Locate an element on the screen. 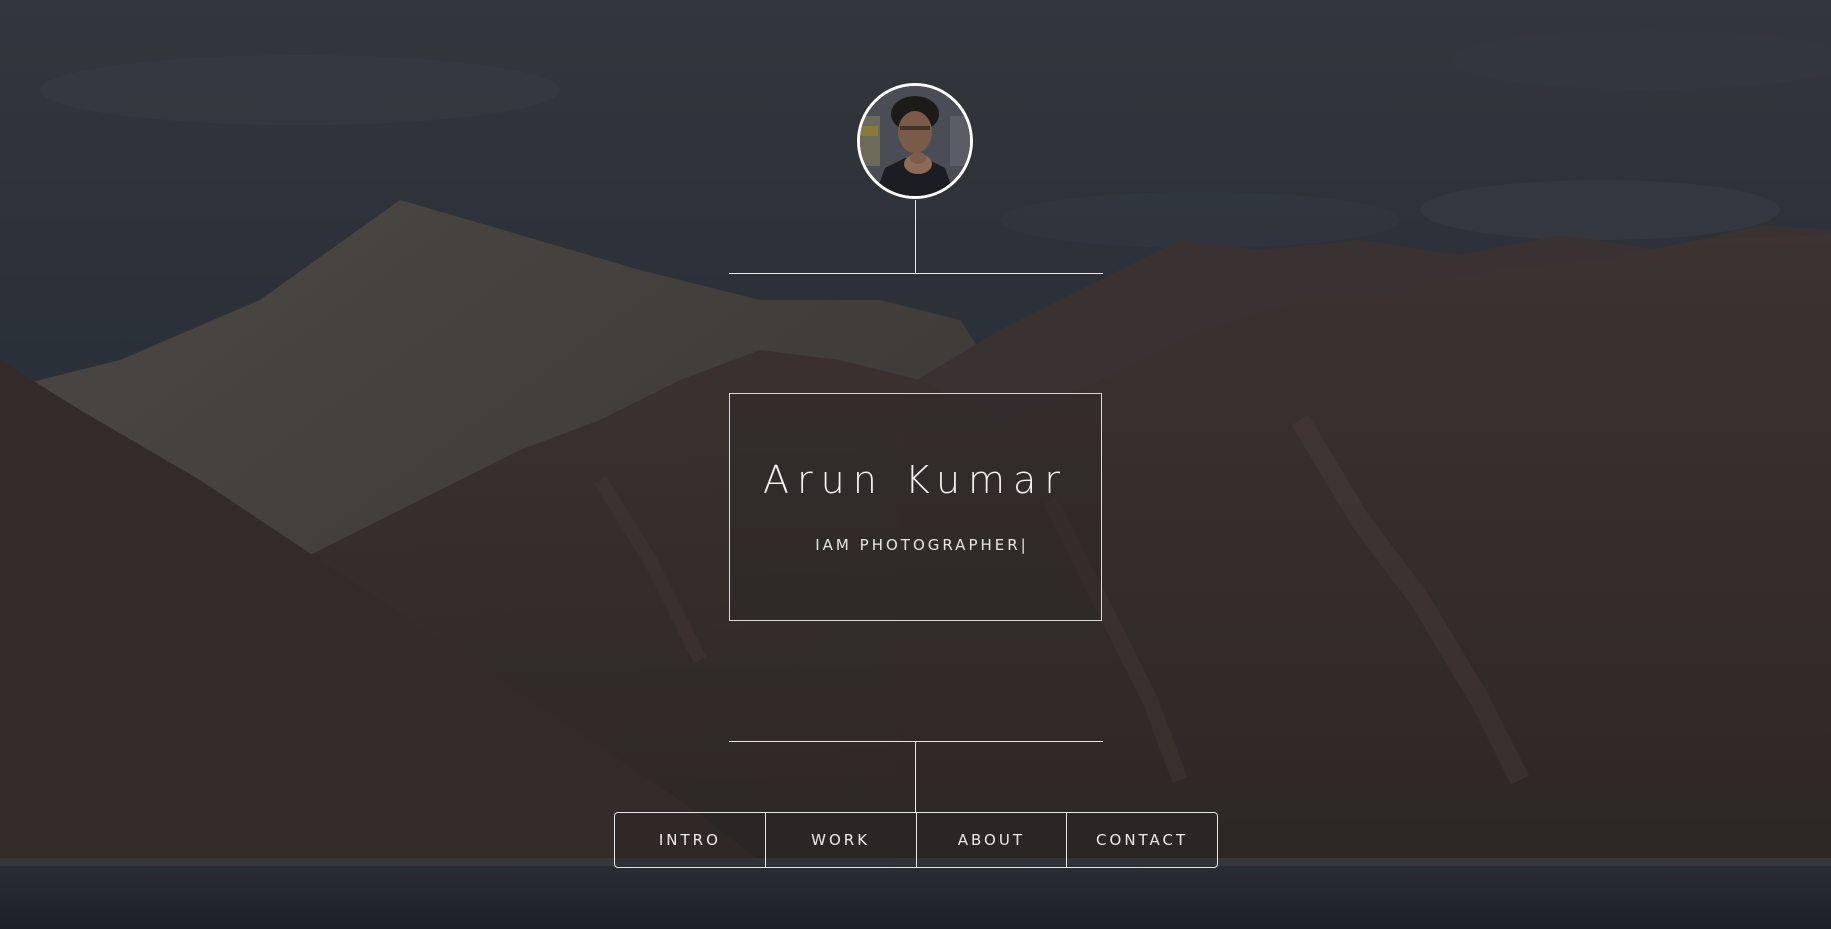 Image resolution: width=1831 pixels, height=929 pixels. typing-cursor: | is located at coordinates (1023, 545).